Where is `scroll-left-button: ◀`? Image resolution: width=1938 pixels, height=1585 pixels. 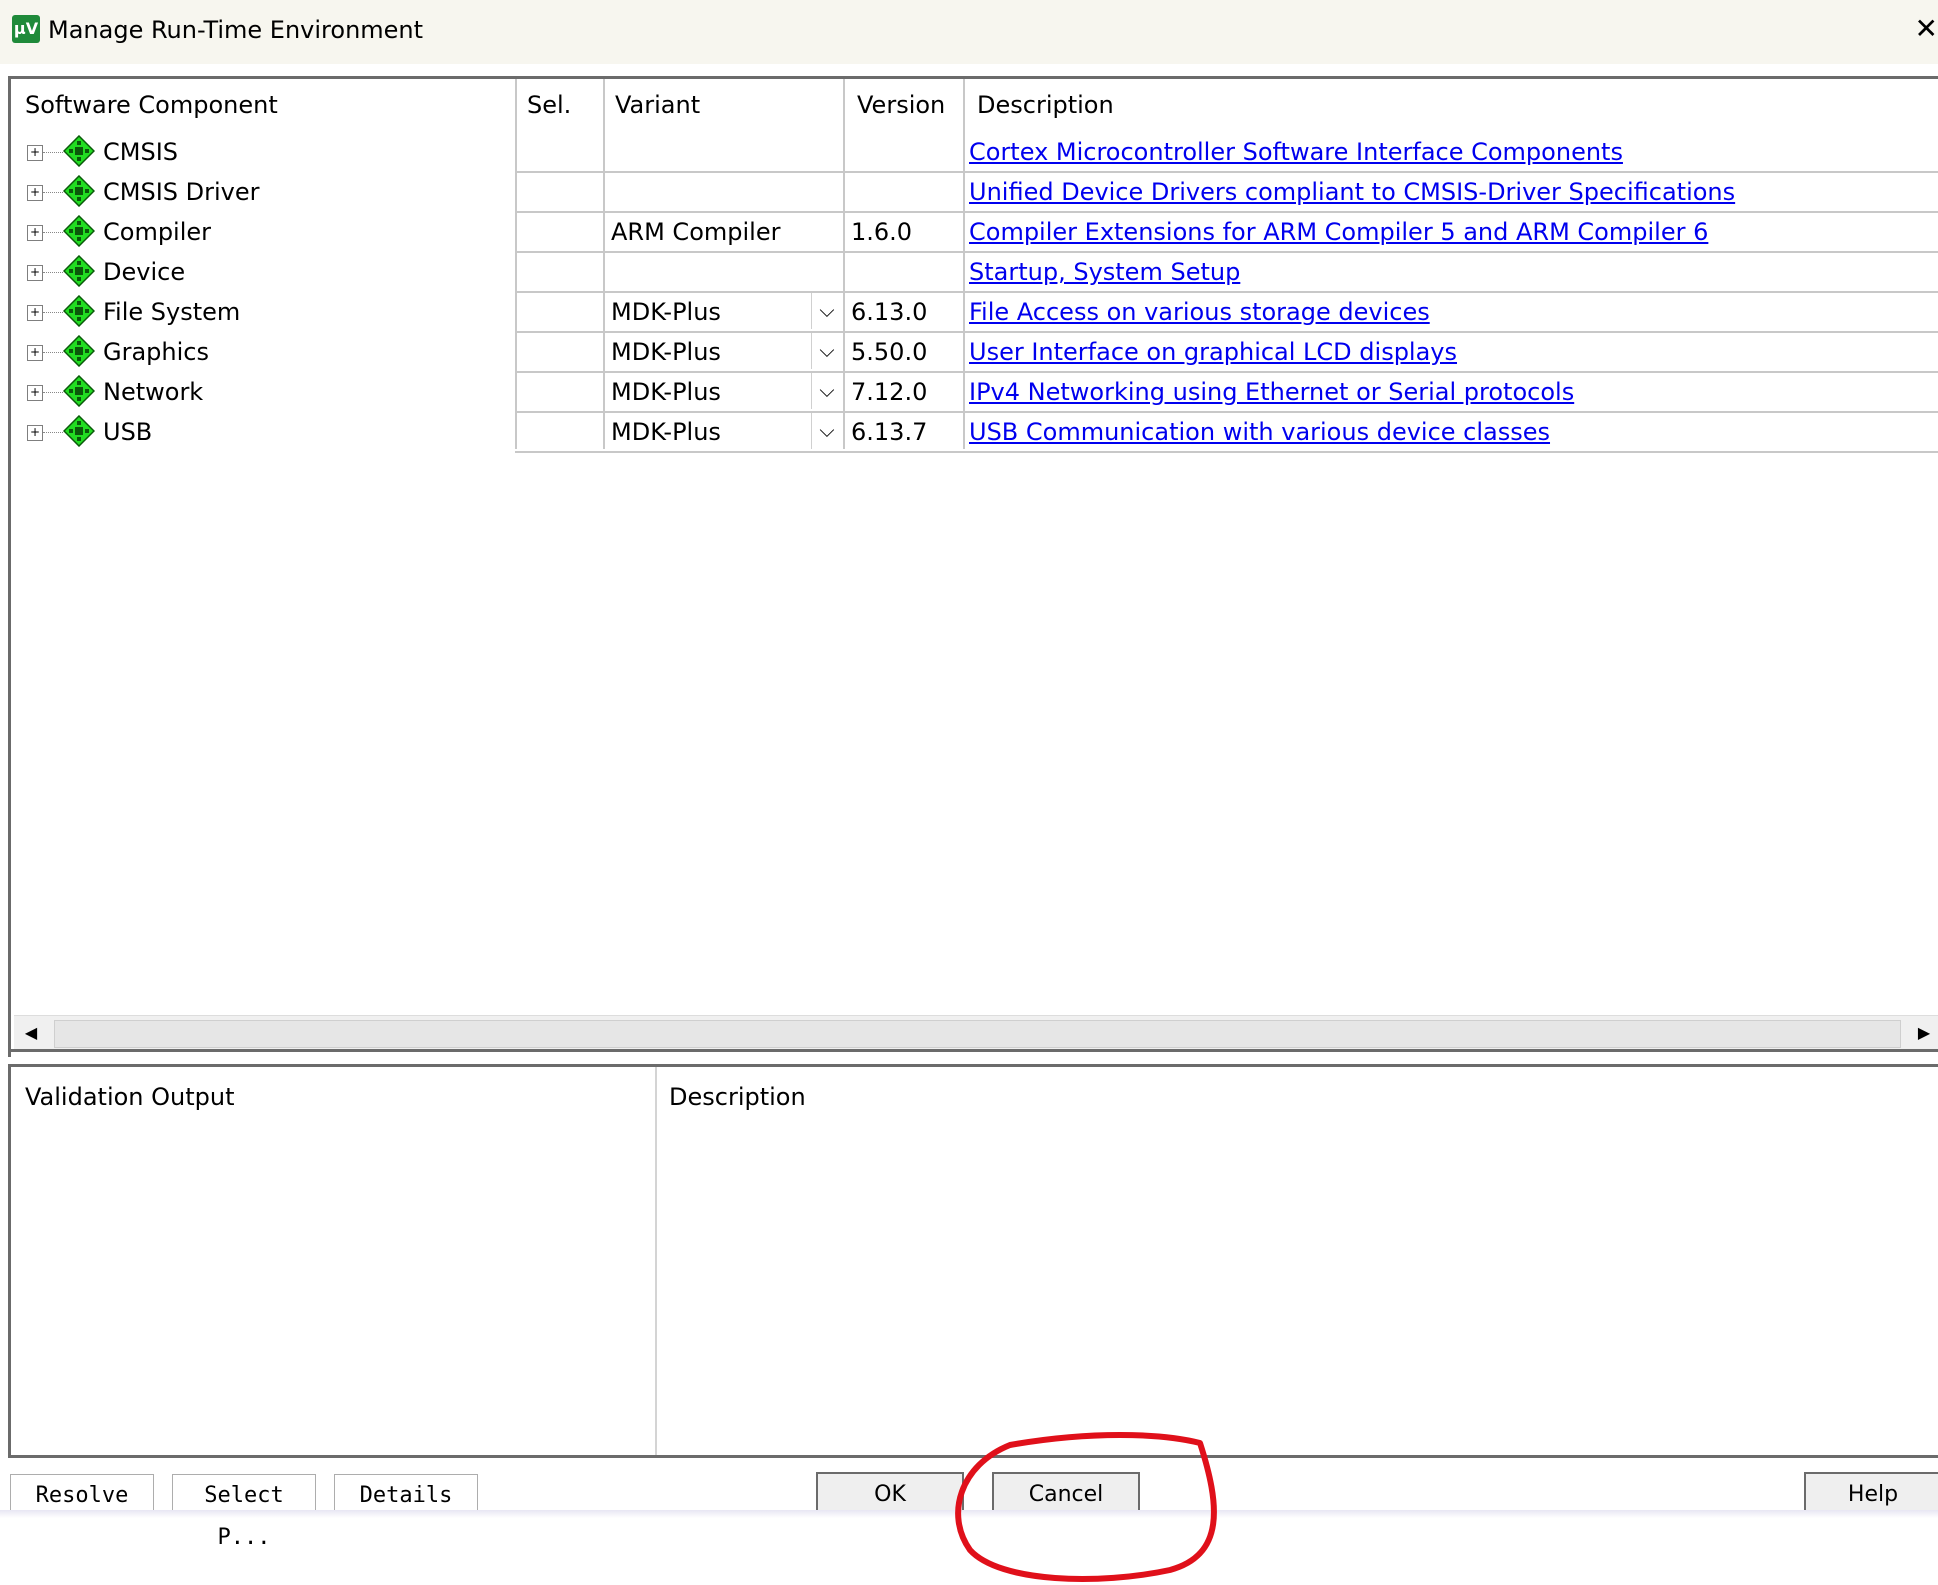
scroll-left-button: ◀ is located at coordinates (31, 1033).